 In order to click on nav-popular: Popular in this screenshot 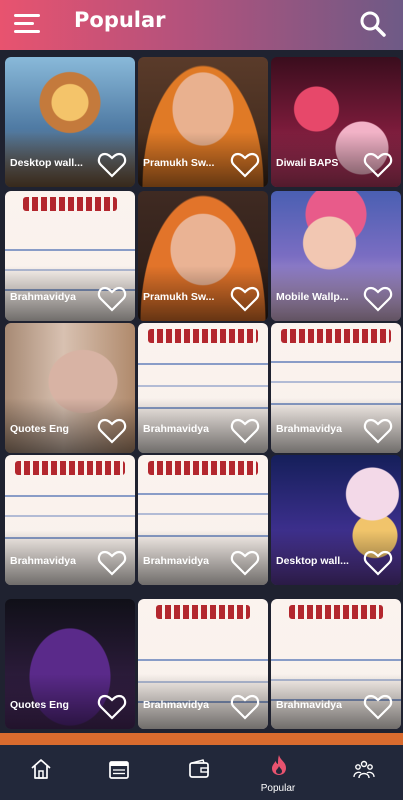, I will do `click(278, 772)`.